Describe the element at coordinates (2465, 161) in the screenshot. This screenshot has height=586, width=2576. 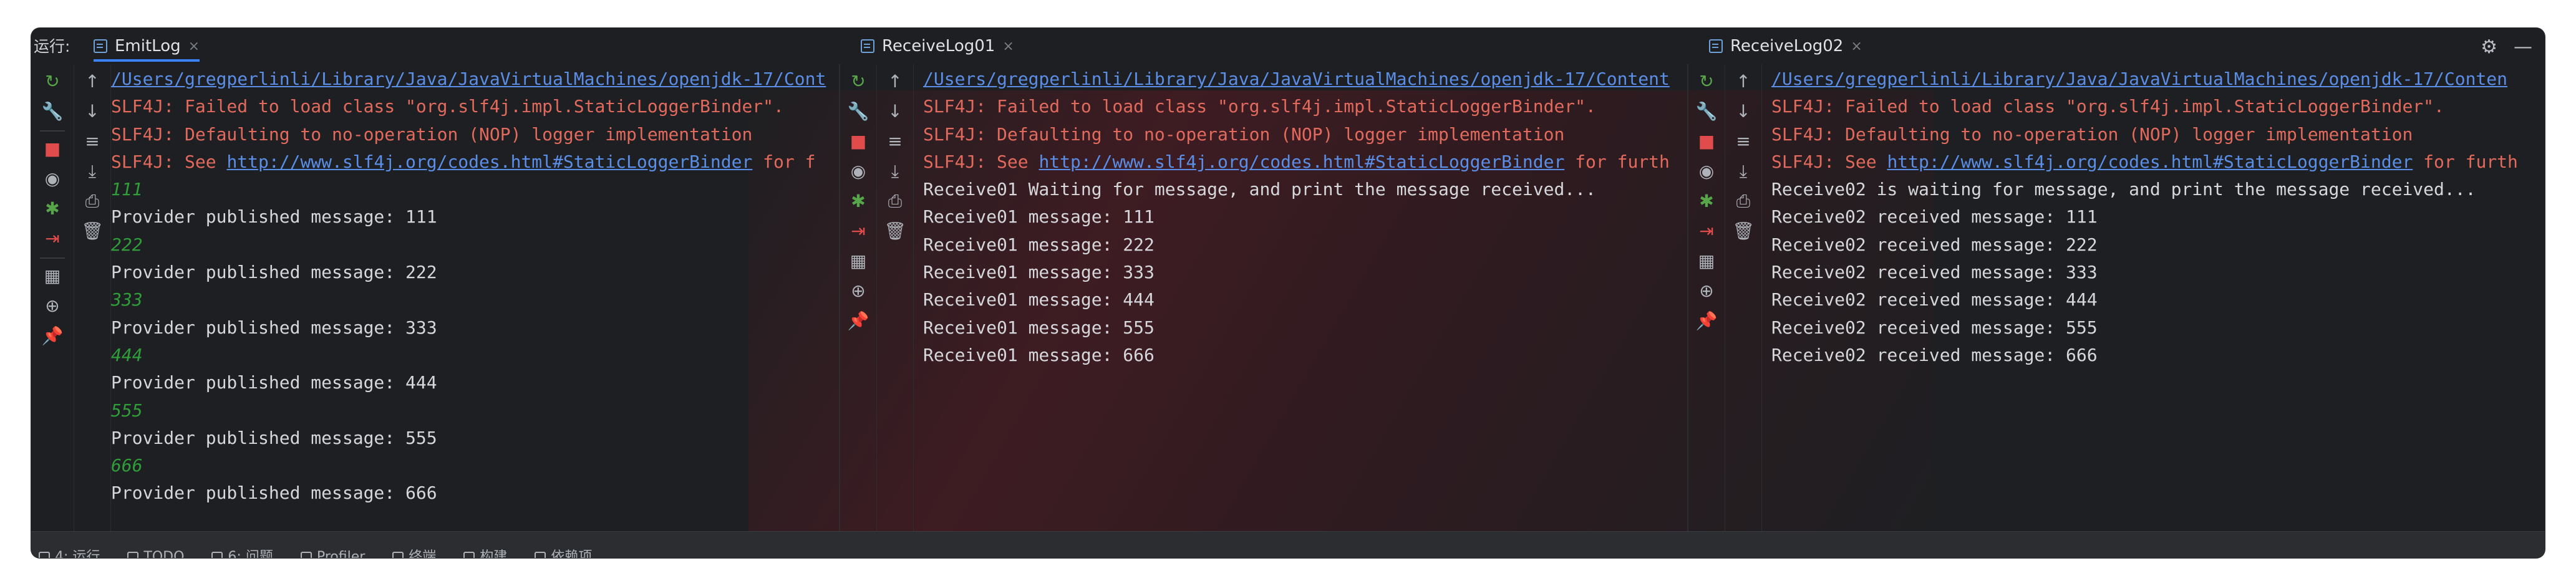
I see `console-text: for furth` at that location.